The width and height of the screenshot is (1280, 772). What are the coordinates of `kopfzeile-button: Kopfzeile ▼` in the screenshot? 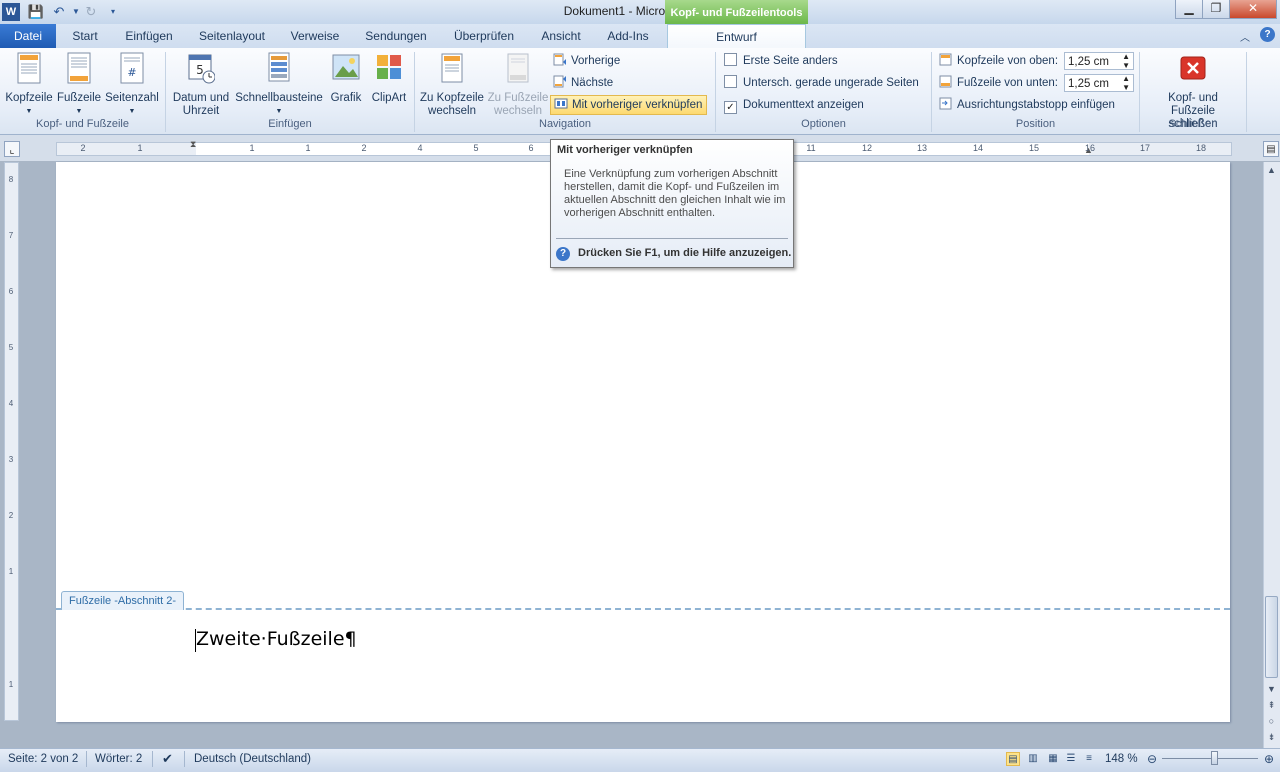 It's located at (29, 85).